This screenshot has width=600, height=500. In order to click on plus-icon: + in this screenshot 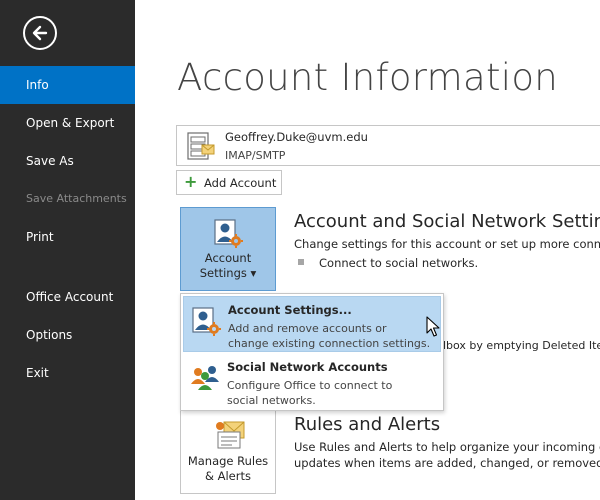, I will do `click(191, 181)`.